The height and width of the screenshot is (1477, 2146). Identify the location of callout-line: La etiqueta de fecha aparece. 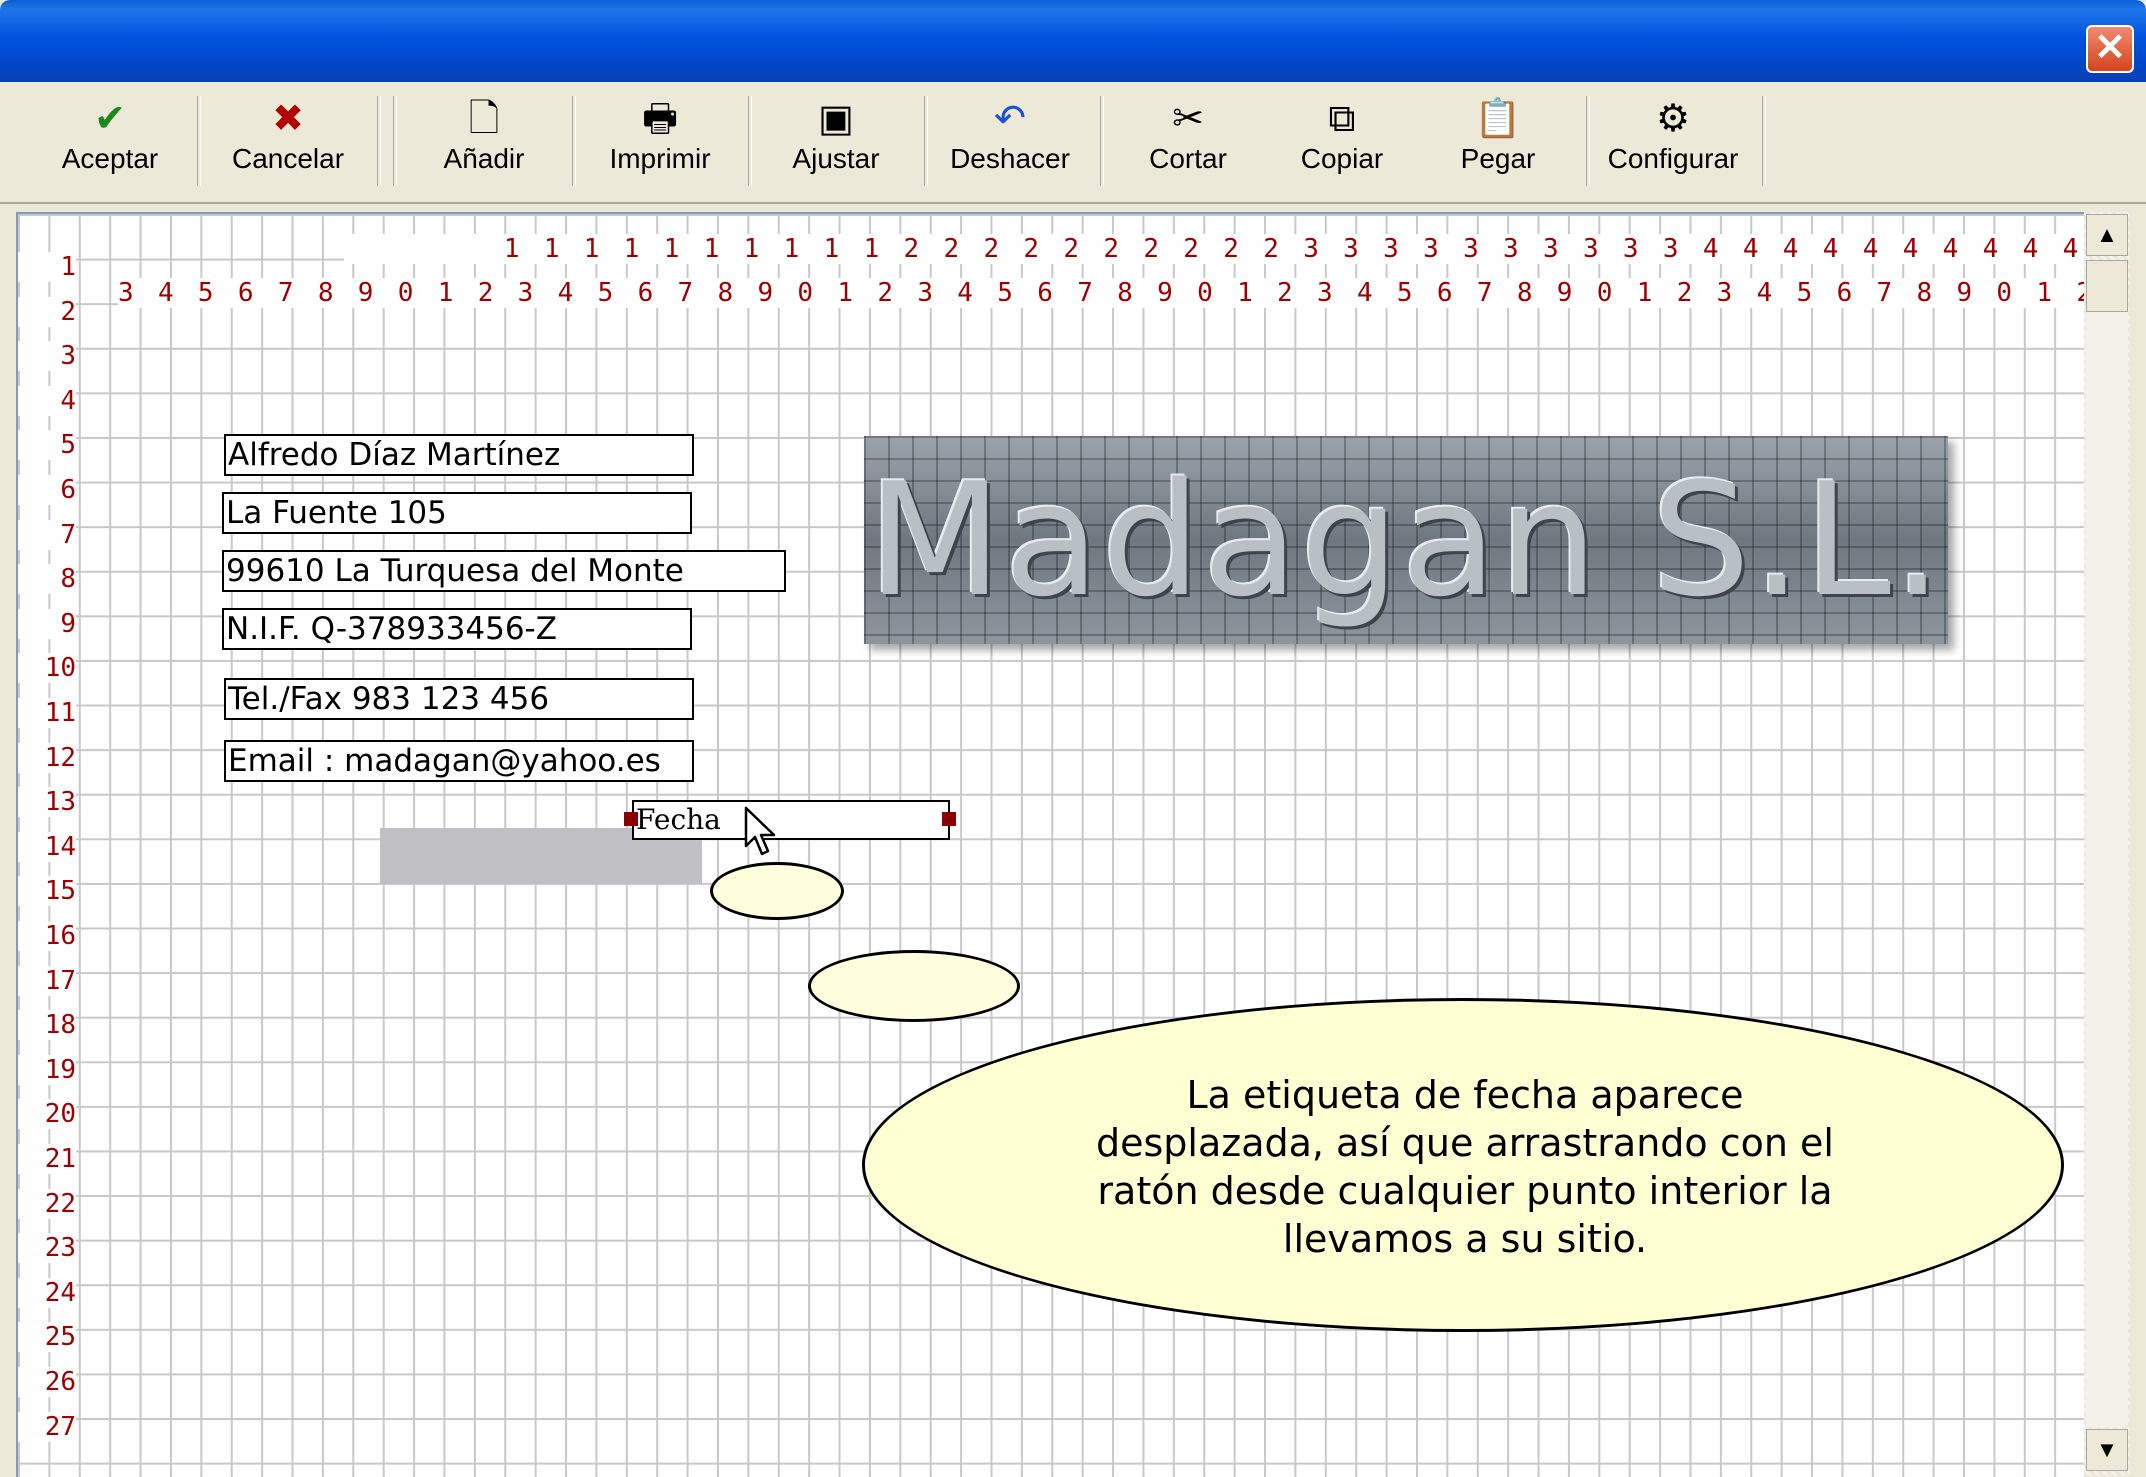
(1465, 1095).